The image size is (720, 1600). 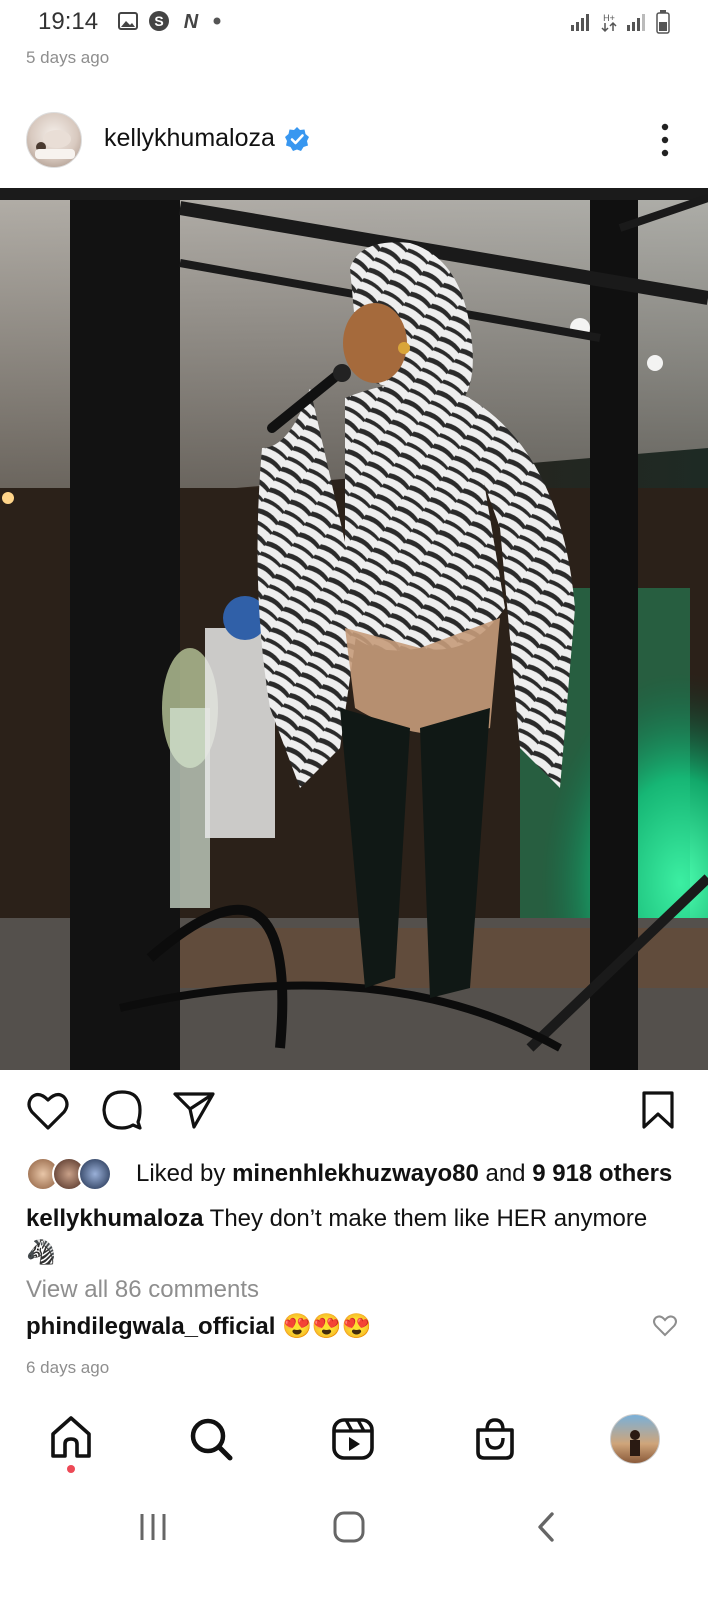 I want to click on likes-others-count: 9 918 others, so click(x=602, y=1173).